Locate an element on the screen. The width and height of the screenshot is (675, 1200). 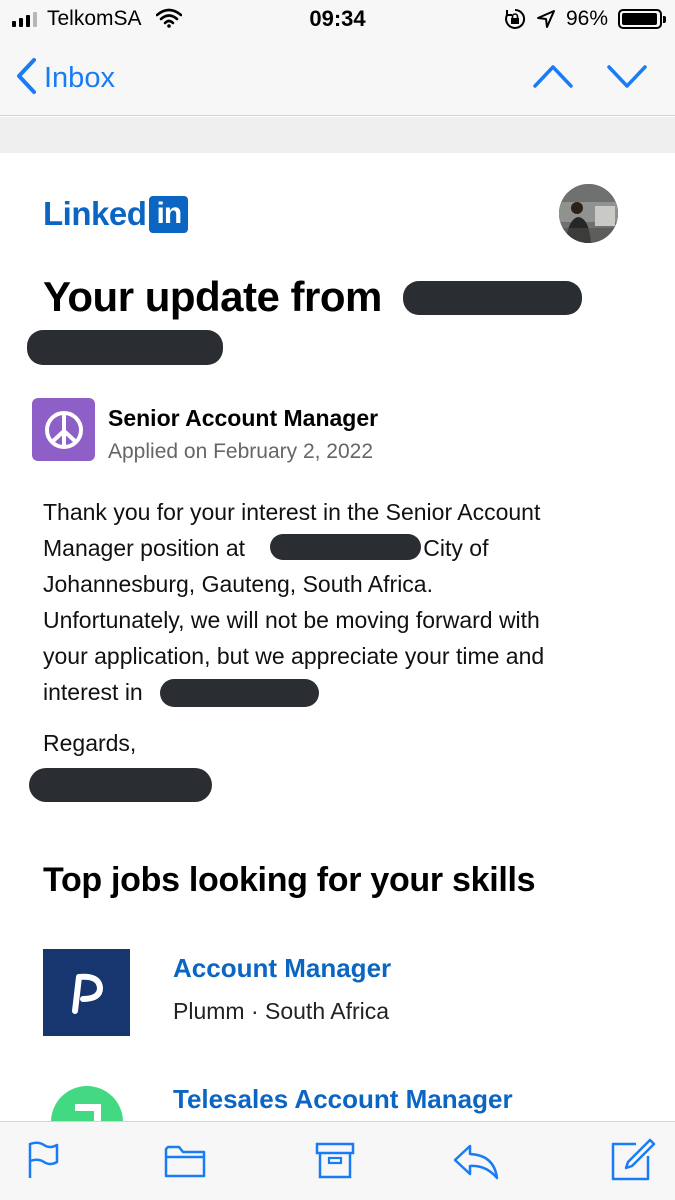
back-label: Inbox is located at coordinates (79, 78).